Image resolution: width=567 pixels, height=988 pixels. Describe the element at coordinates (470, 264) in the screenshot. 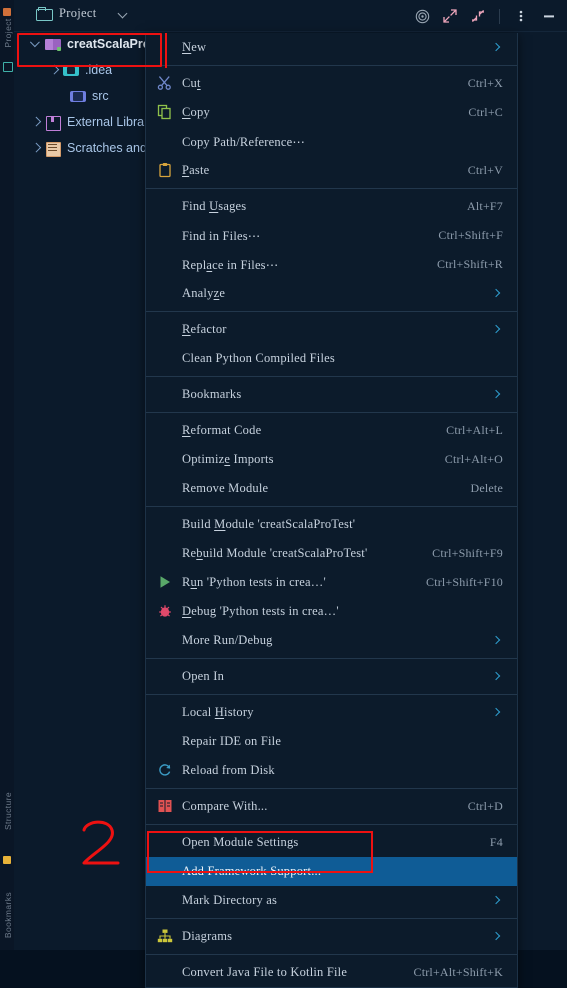

I see `menu-item-shortcut: Ctrl+Shift+R` at that location.